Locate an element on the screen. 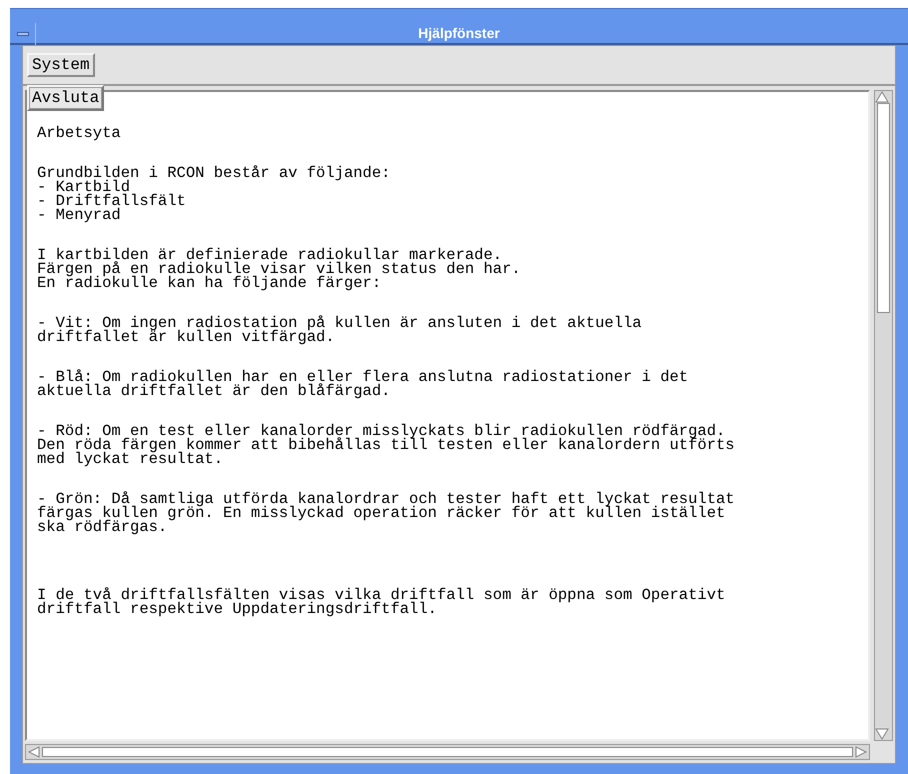  help-paragraph: Grundbilden i RCON består av följande: - Kartbild - Driftfallsfält - Menyrad is located at coordinates (214, 194).